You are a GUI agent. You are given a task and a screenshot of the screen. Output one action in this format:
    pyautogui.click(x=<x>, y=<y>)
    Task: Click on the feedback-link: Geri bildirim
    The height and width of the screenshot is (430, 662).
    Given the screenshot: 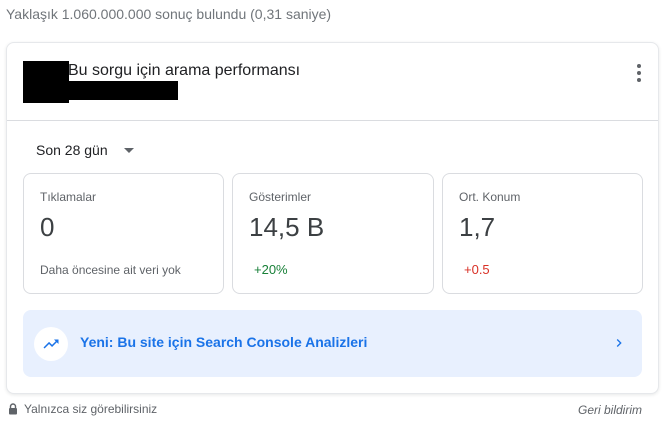 What is the action you would take?
    pyautogui.click(x=610, y=410)
    